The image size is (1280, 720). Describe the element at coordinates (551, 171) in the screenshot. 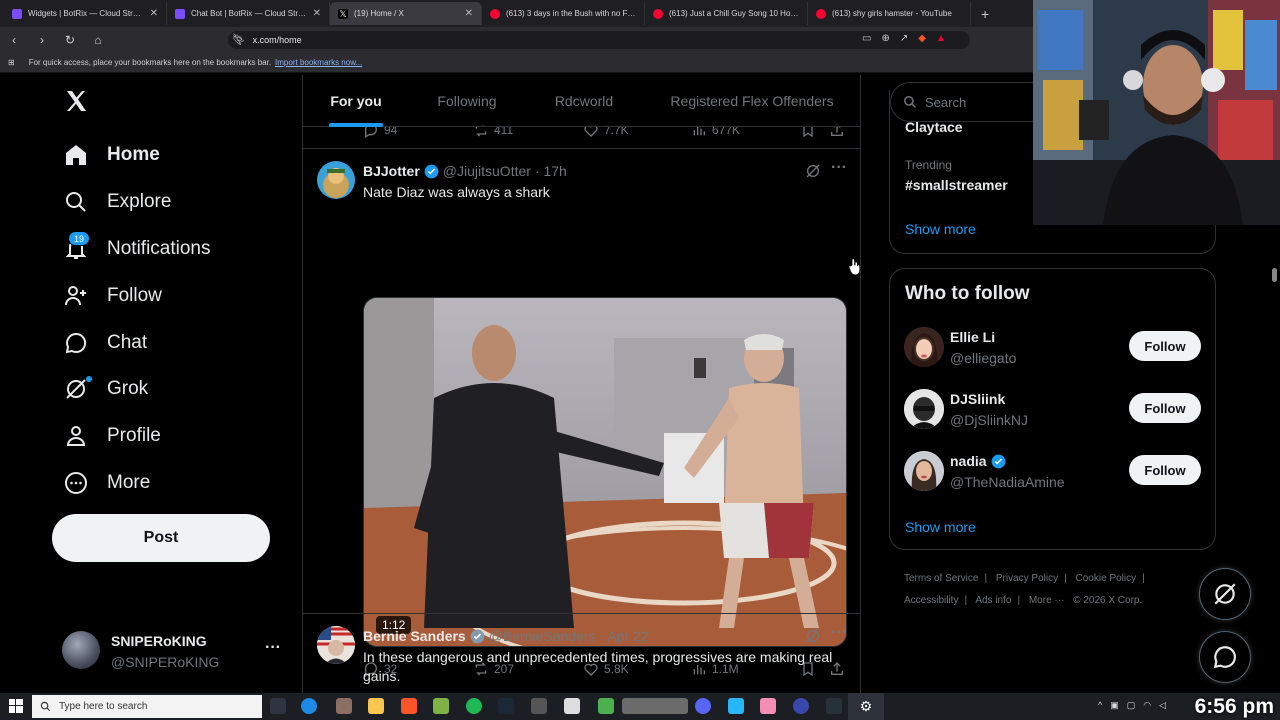

I see `tweet-time: · 17h` at that location.